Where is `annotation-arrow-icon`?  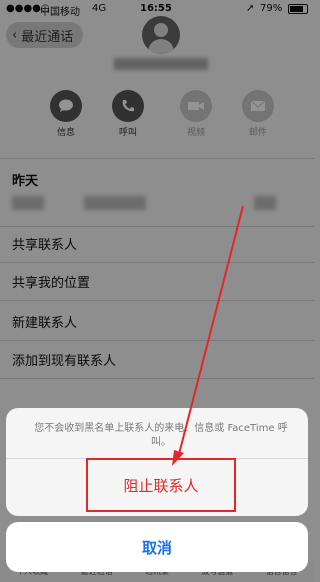 annotation-arrow-icon is located at coordinates (208, 335).